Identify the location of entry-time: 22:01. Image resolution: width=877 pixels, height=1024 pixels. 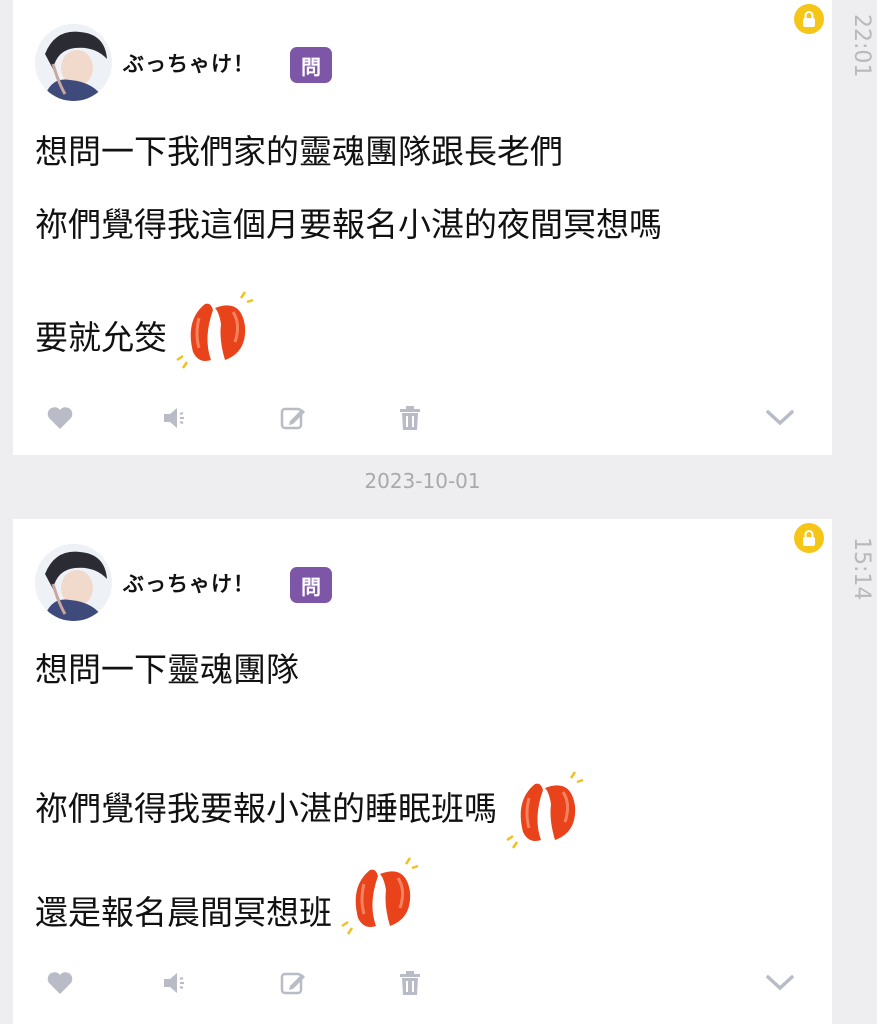
(861, 46).